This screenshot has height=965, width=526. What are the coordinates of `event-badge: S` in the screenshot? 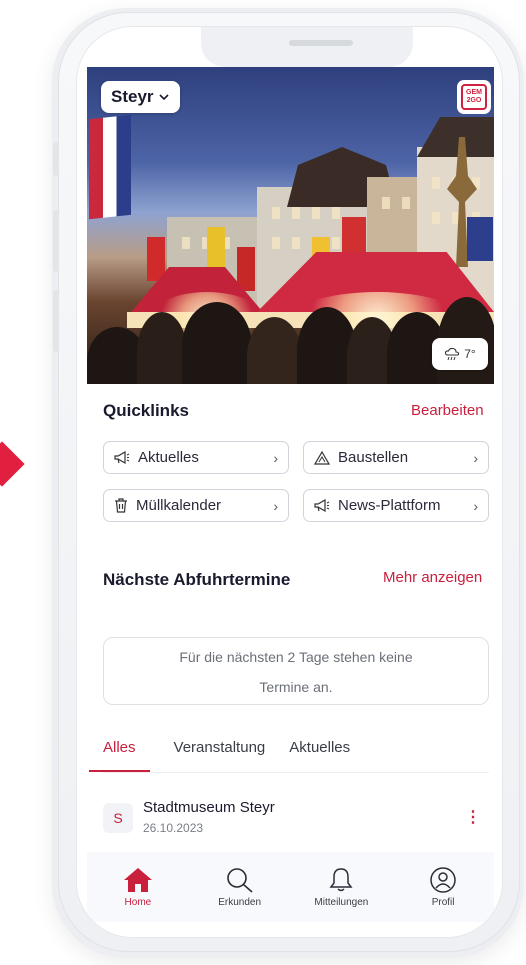 It's located at (118, 818).